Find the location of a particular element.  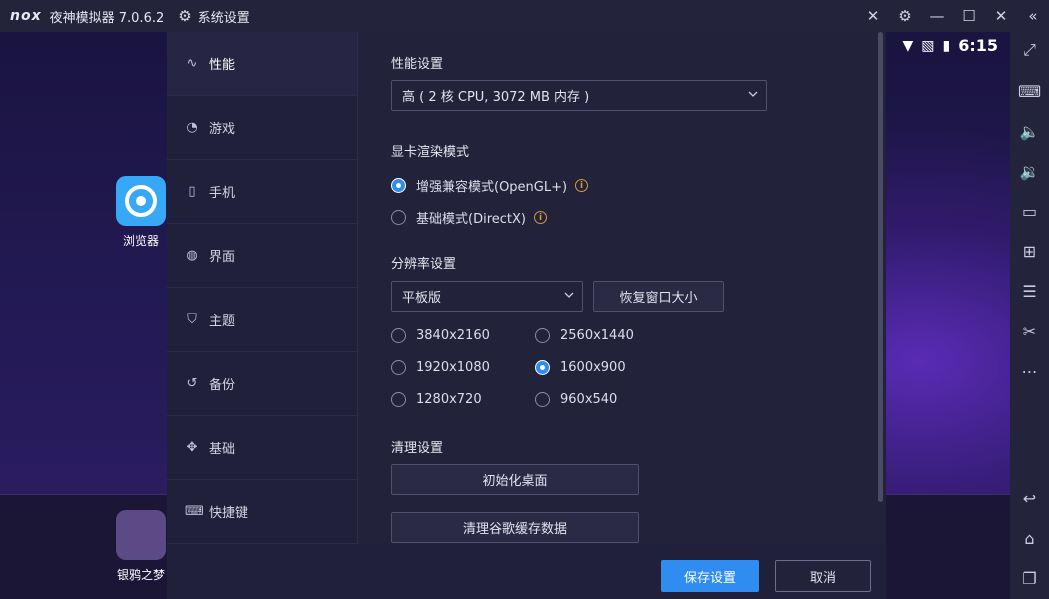

nav-label: 备份 is located at coordinates (222, 385).